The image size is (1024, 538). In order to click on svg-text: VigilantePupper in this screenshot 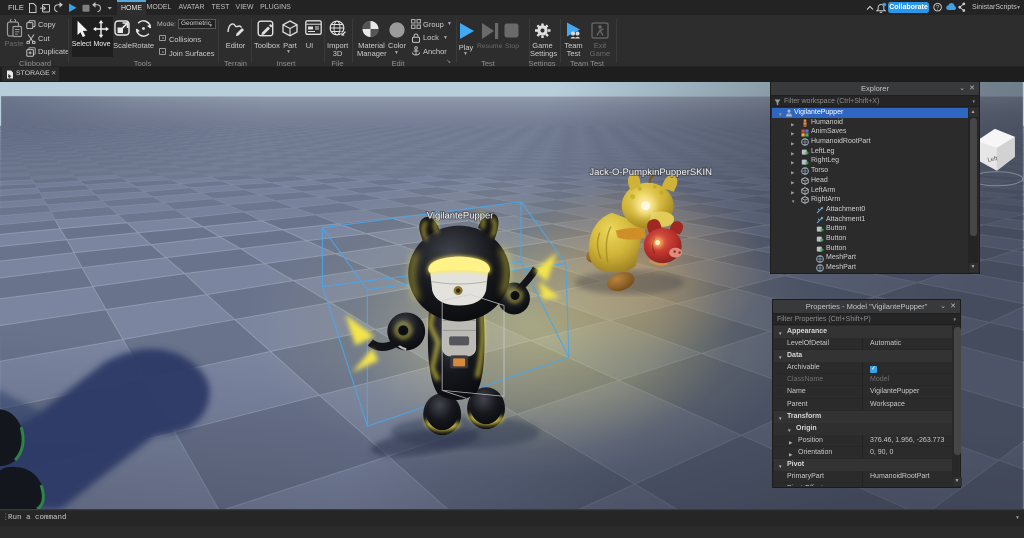, I will do `click(460, 216)`.